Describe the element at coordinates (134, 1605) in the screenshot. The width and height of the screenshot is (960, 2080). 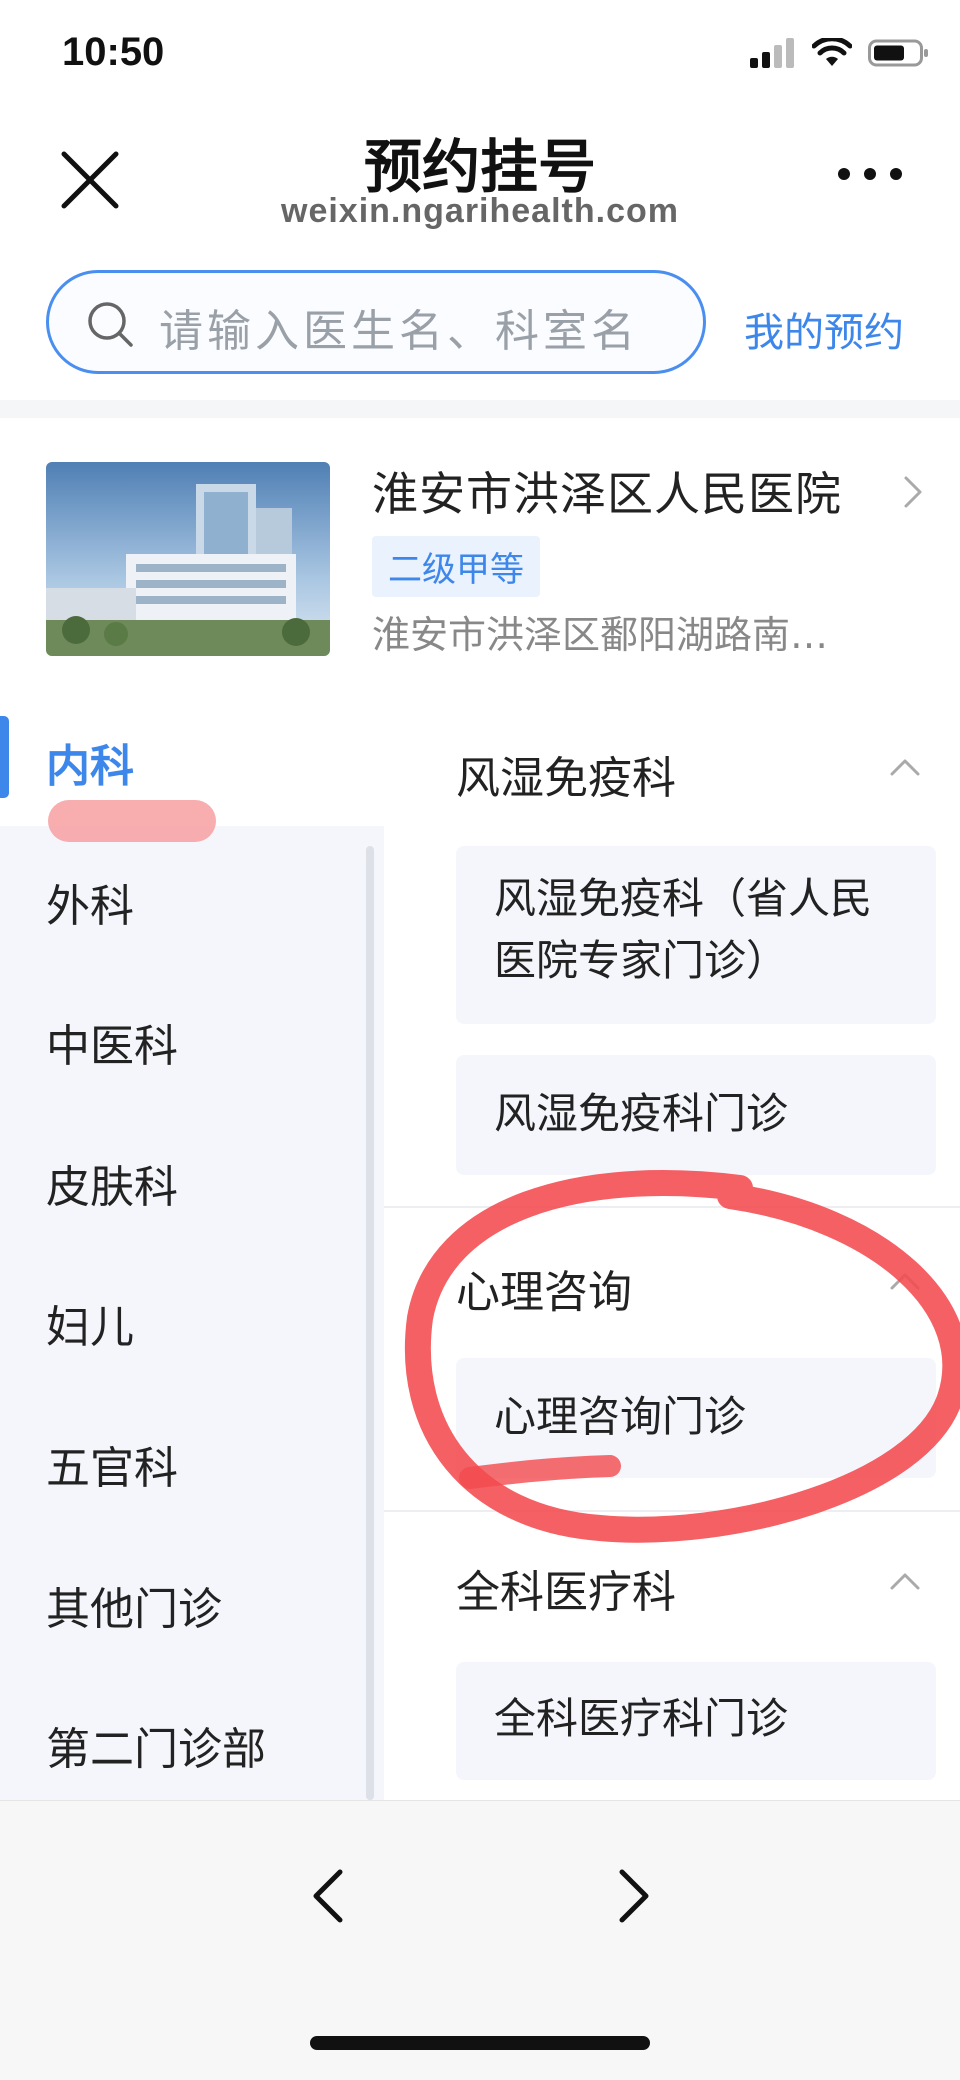
I see `category-item-qitamenzhen: 其他门诊` at that location.